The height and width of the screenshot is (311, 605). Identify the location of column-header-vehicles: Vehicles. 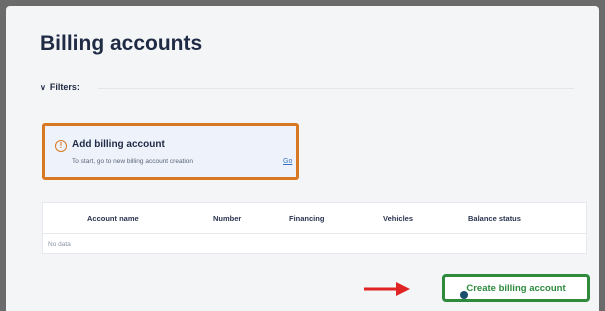
(398, 218).